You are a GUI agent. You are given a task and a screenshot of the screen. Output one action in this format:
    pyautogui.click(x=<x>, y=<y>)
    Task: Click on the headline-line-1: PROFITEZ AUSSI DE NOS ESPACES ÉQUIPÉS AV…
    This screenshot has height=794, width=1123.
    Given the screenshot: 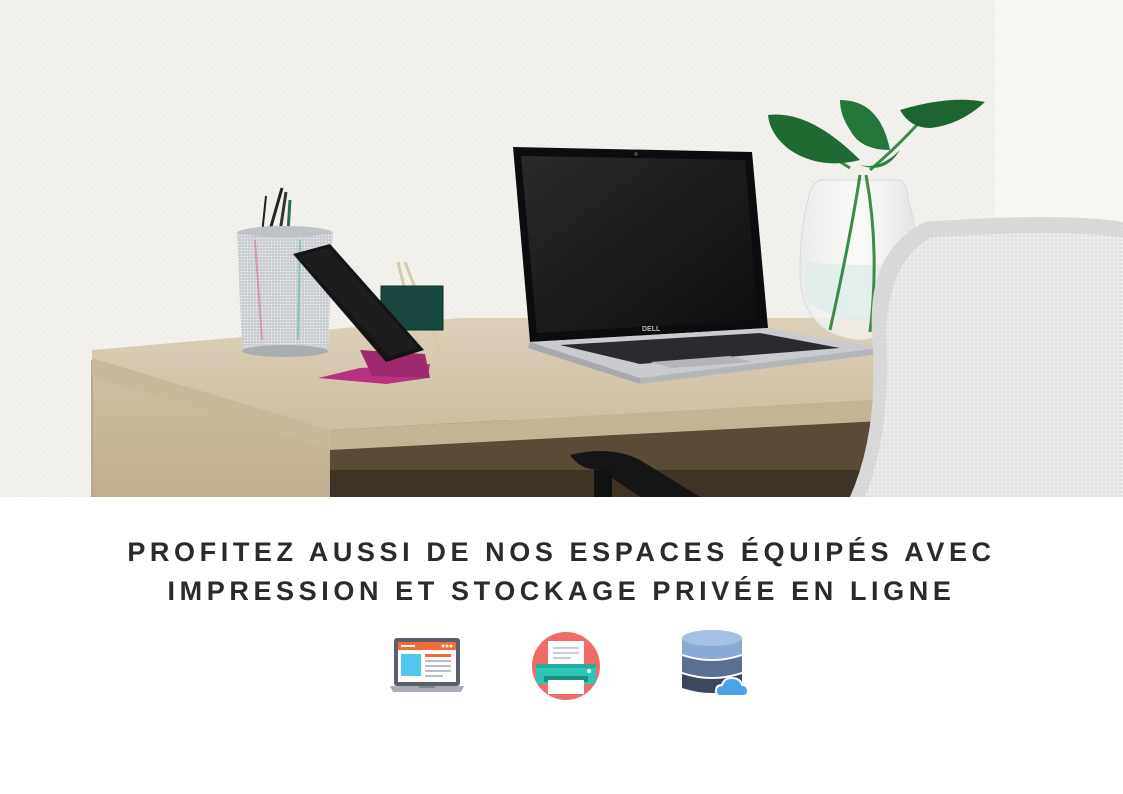 What is the action you would take?
    pyautogui.click(x=561, y=552)
    